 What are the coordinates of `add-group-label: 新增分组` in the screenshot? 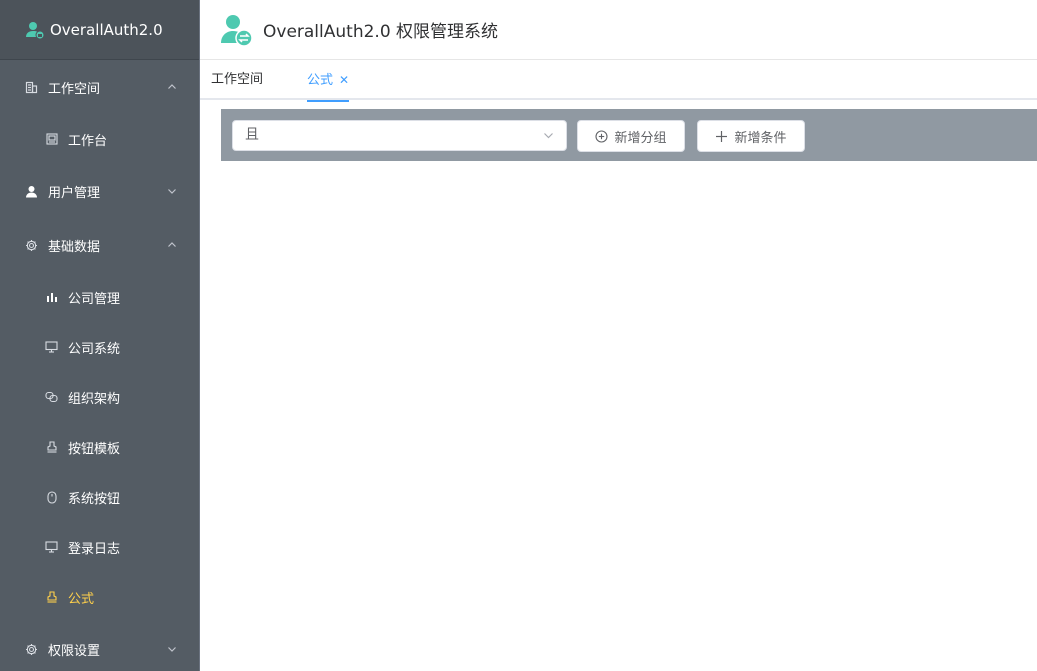 It's located at (640, 138).